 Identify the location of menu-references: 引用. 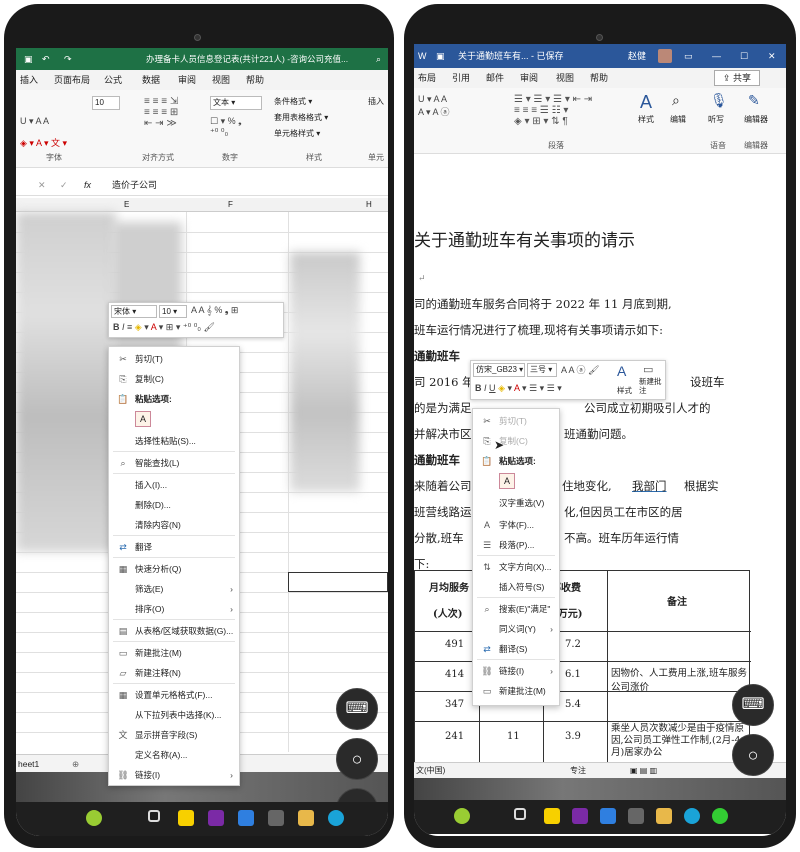
(461, 78).